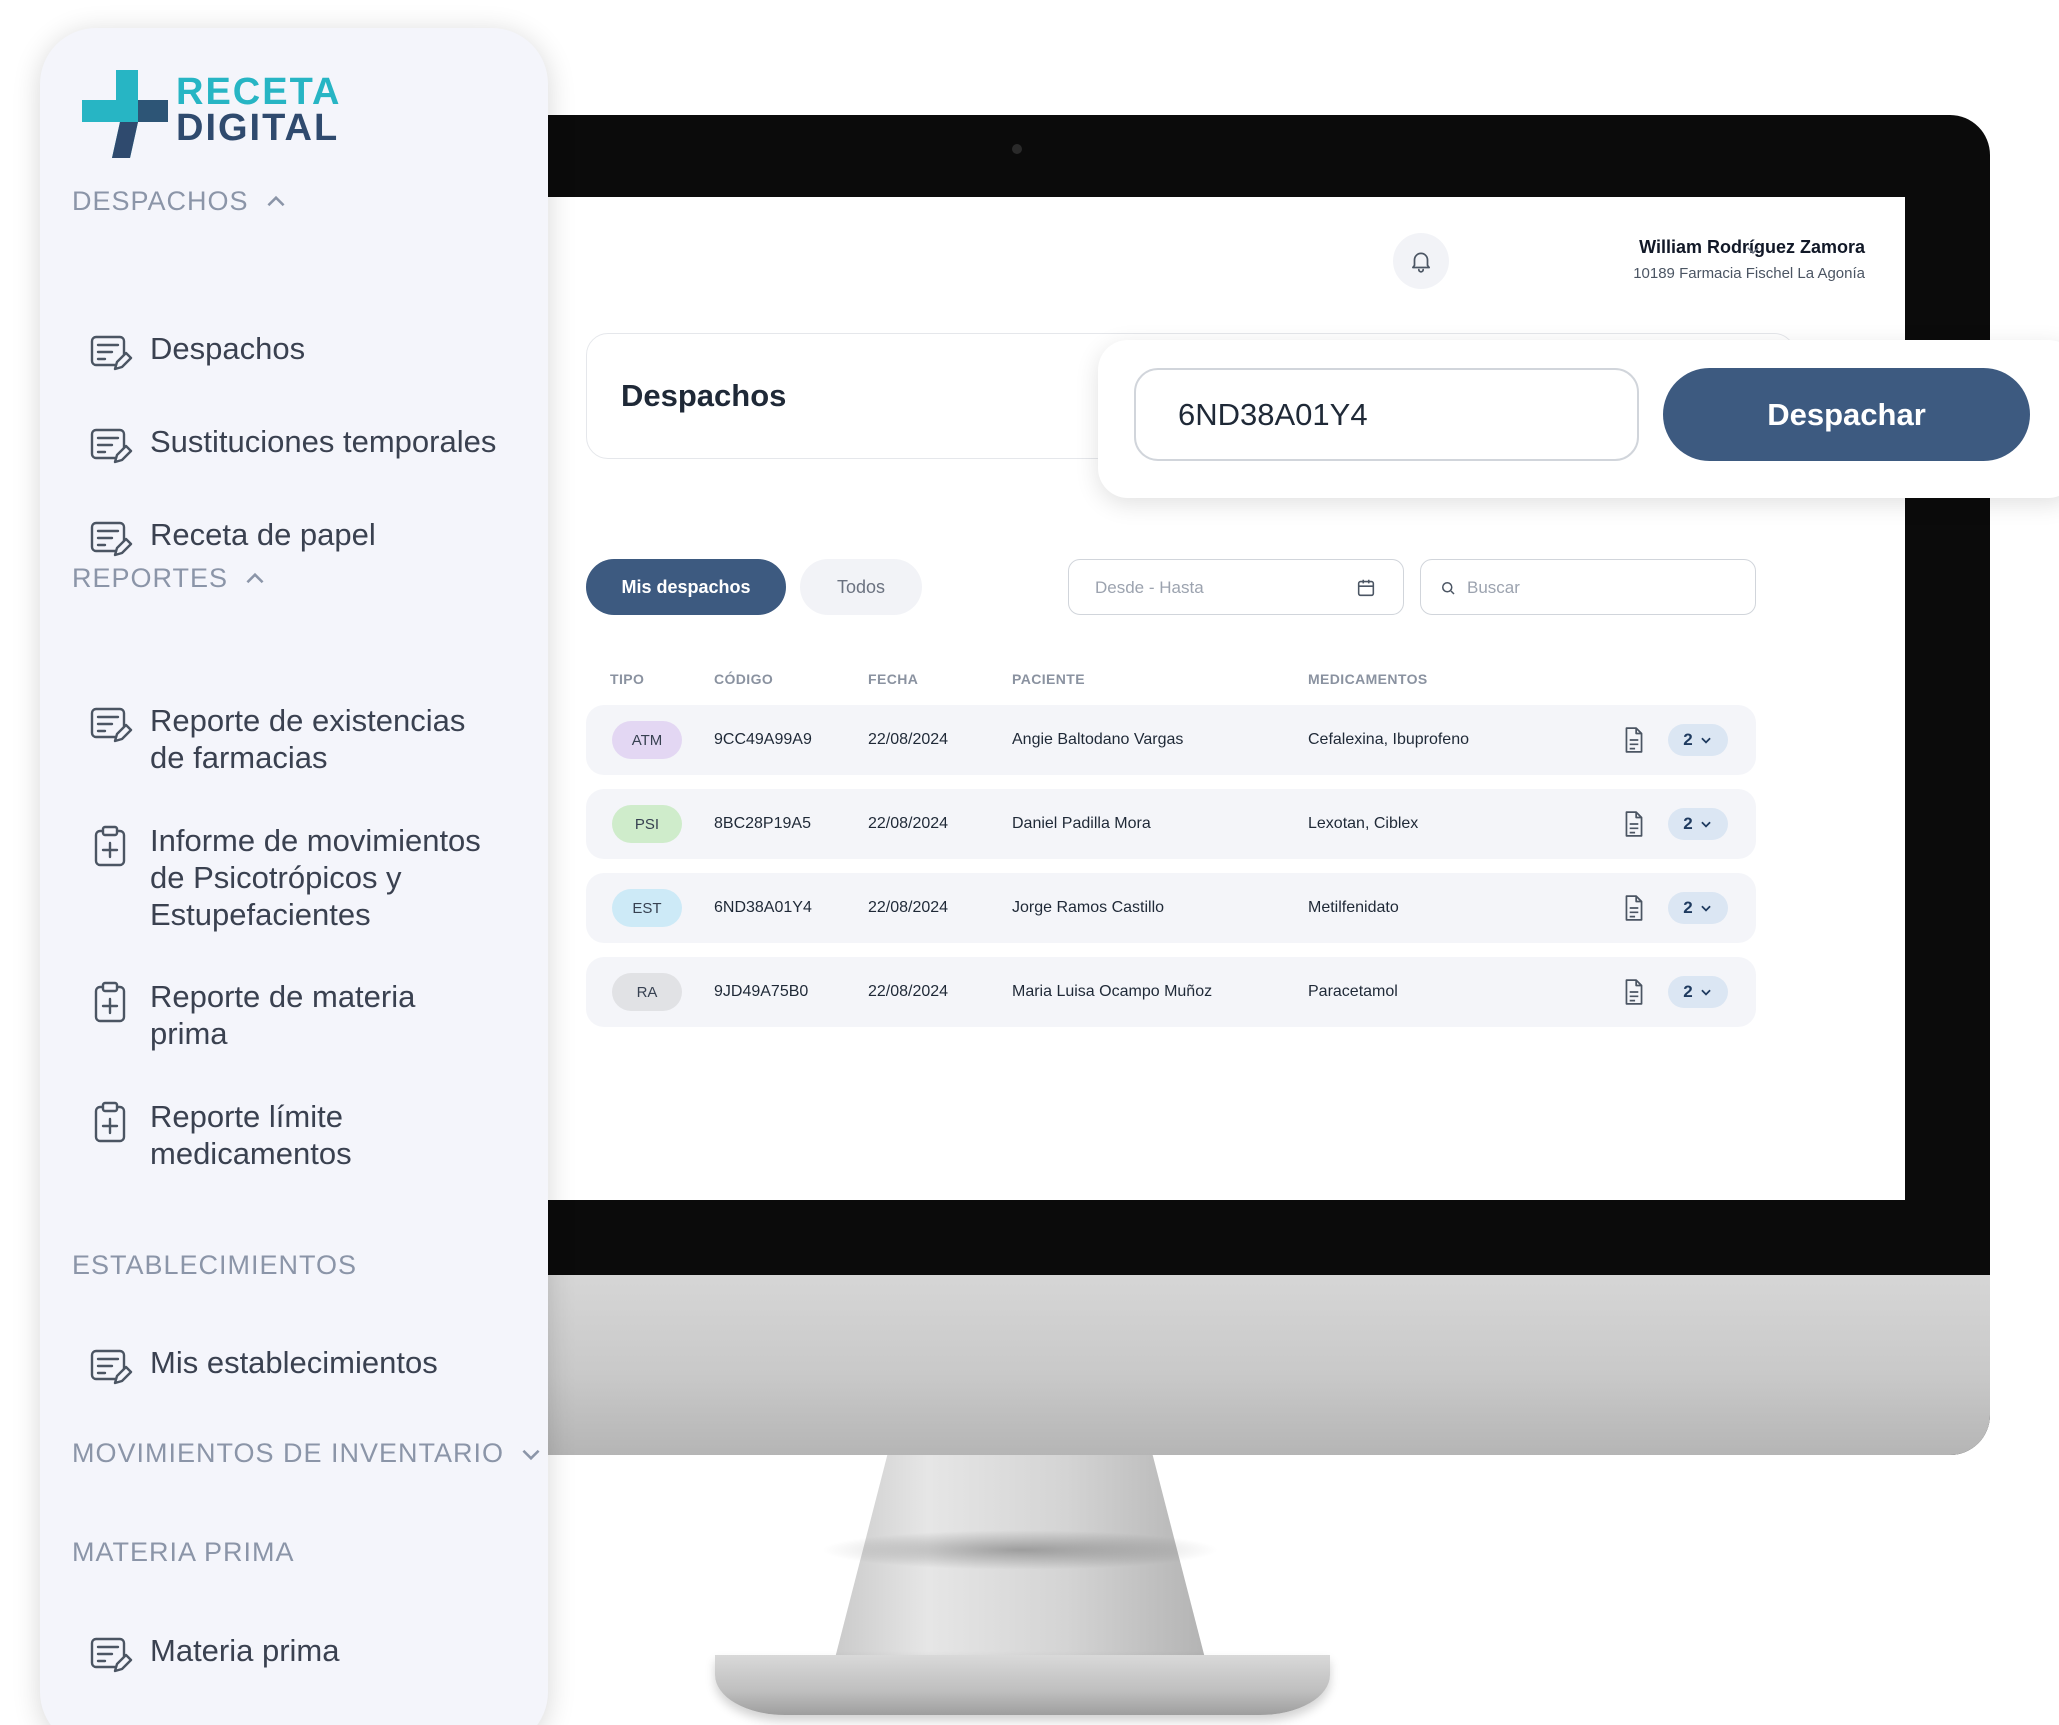 This screenshot has width=2059, height=1725. I want to click on sidebar-item-label: Reporte de existencias de farmacias, so click(308, 739).